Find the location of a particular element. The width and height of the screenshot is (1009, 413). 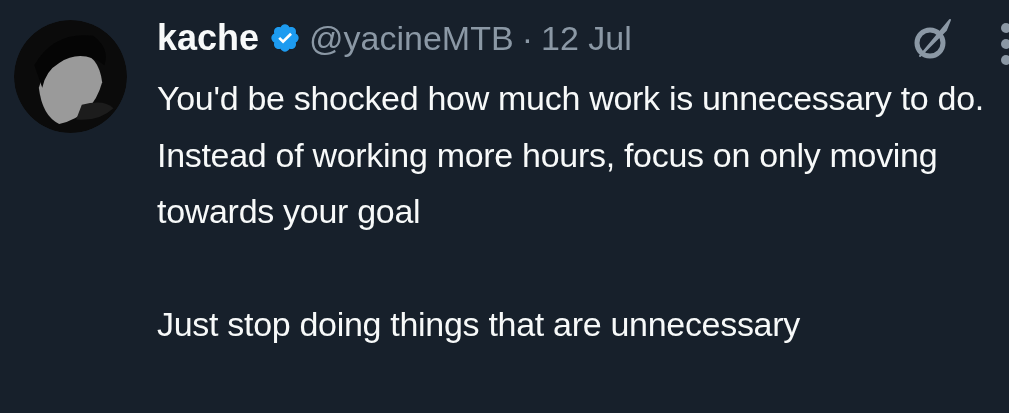

author-name: kache is located at coordinates (208, 38).